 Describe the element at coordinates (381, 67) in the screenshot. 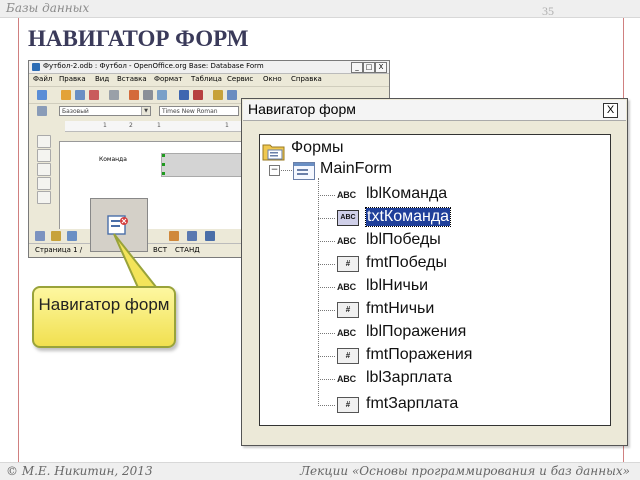

I see `close-button: X` at that location.